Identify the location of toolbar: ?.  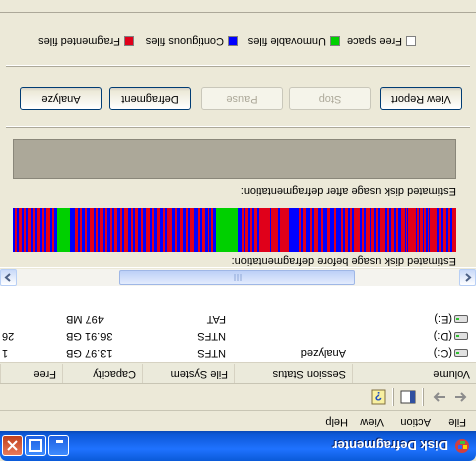
(238, 396).